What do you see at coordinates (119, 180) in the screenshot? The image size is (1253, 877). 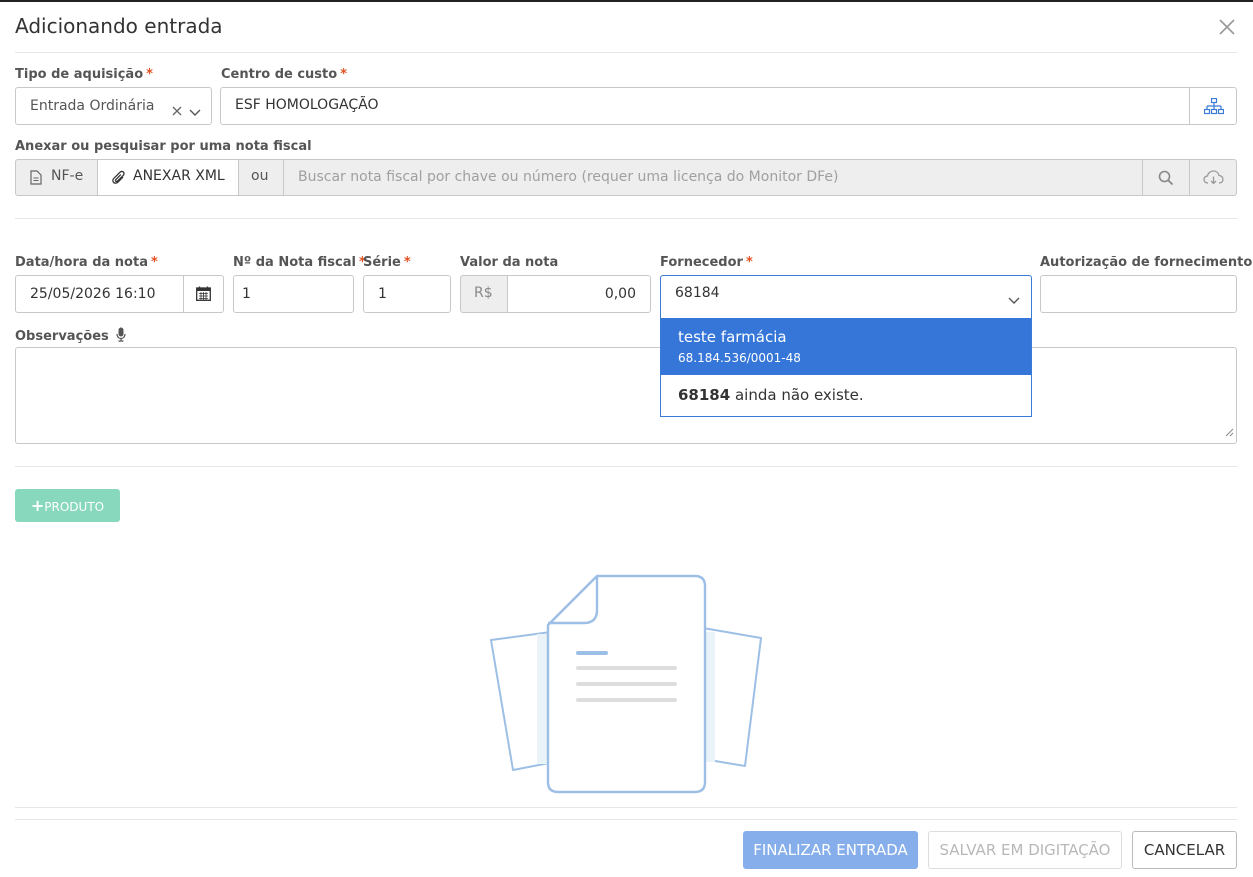 I see `paperclip-icon` at bounding box center [119, 180].